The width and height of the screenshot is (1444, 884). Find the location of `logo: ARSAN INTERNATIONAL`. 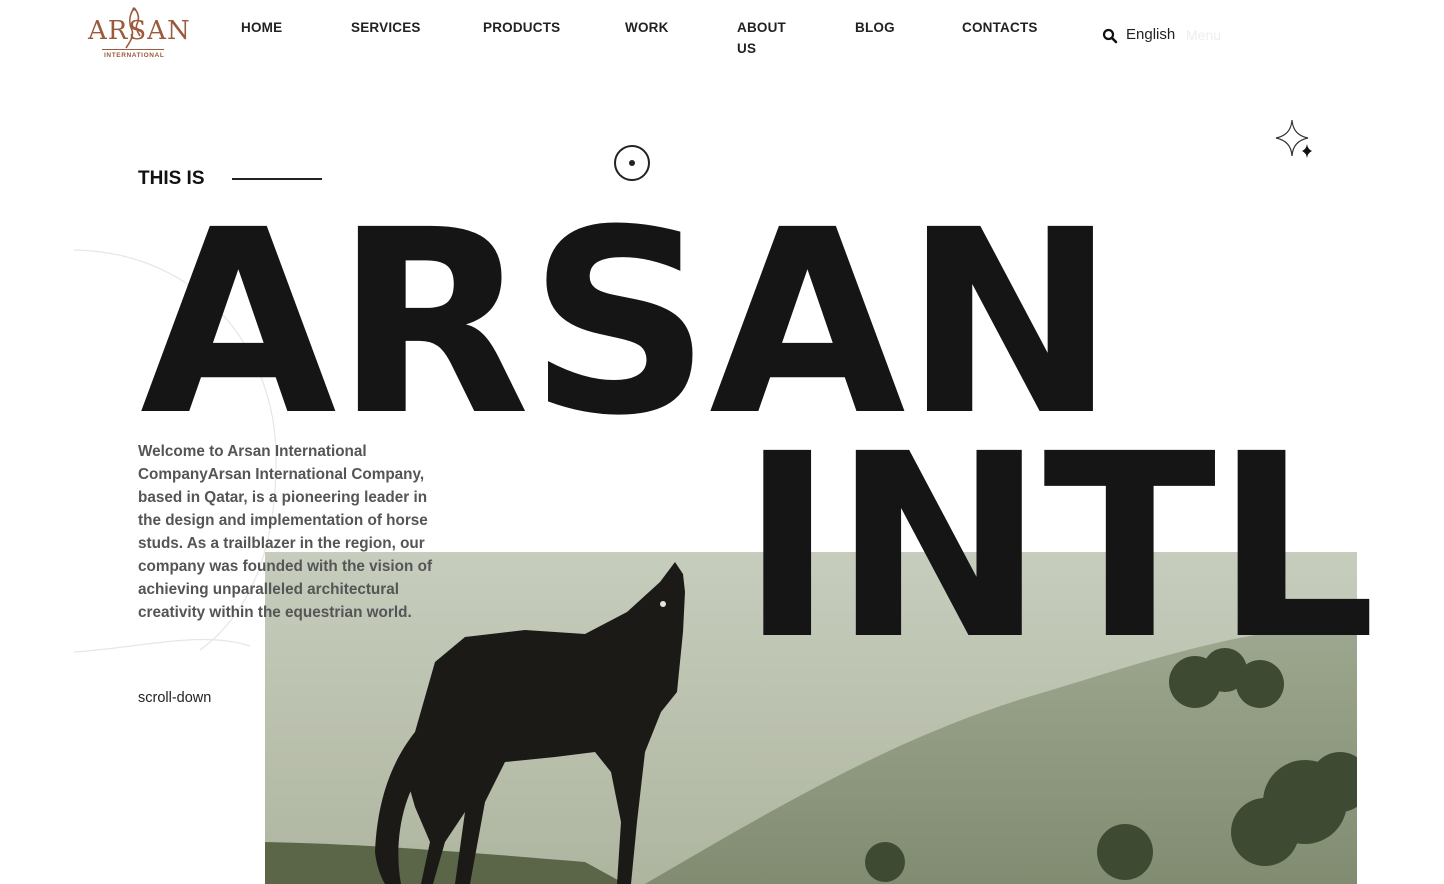

logo: ARSAN INTERNATIONAL is located at coordinates (138, 34).